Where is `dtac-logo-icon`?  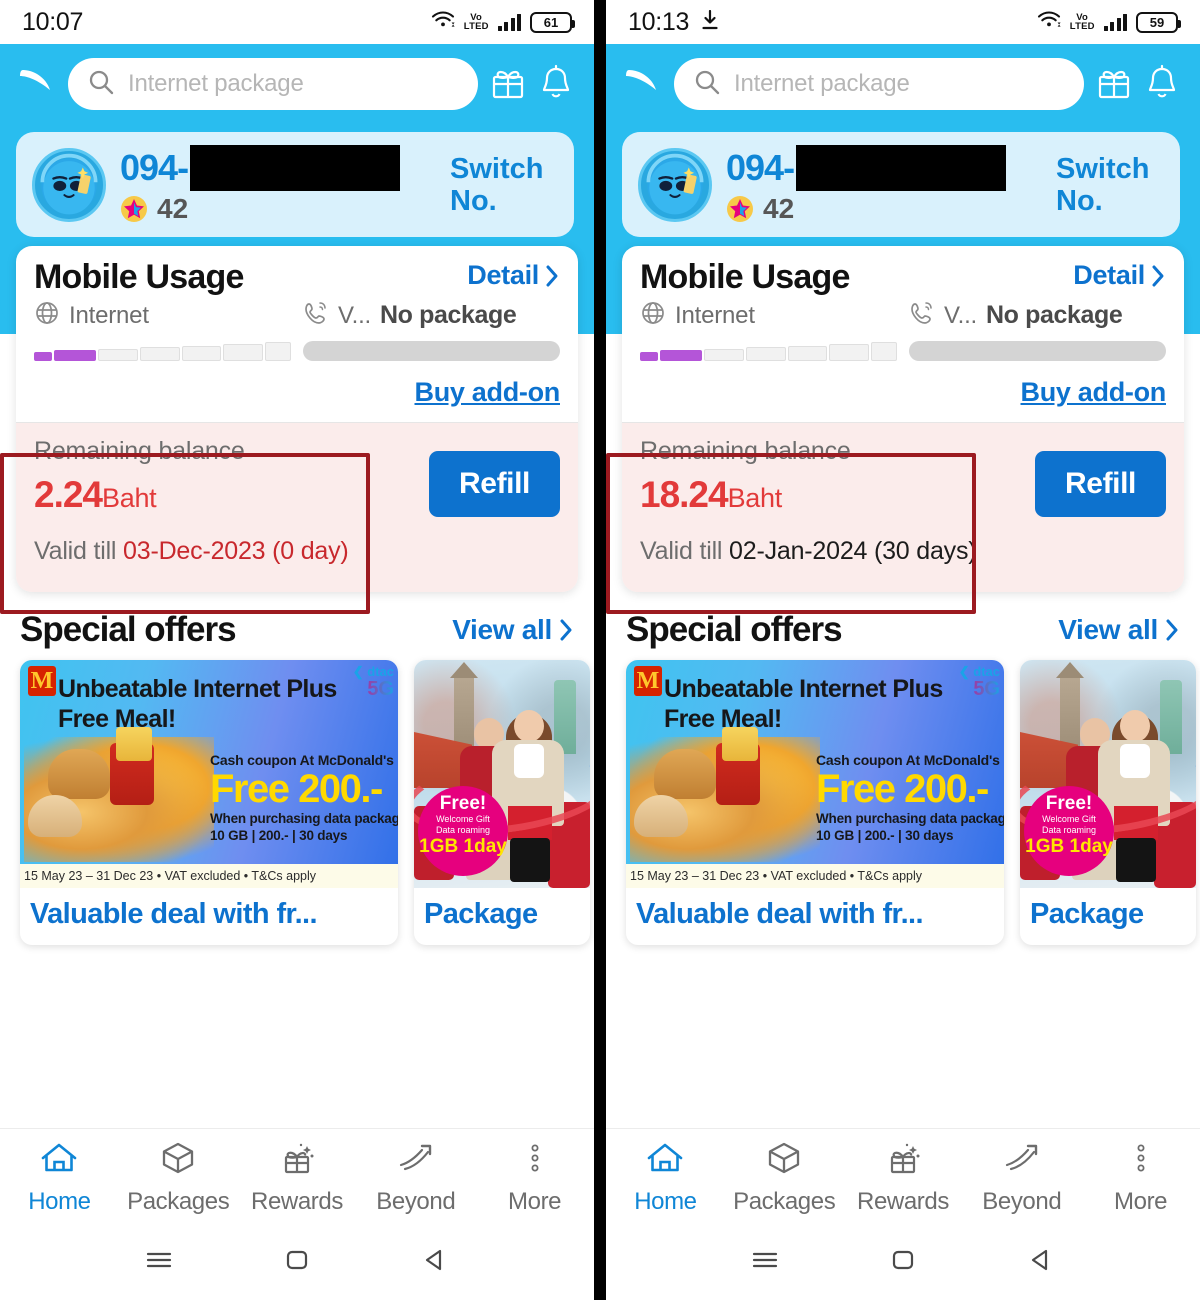
dtac-logo-icon is located at coordinates (642, 84).